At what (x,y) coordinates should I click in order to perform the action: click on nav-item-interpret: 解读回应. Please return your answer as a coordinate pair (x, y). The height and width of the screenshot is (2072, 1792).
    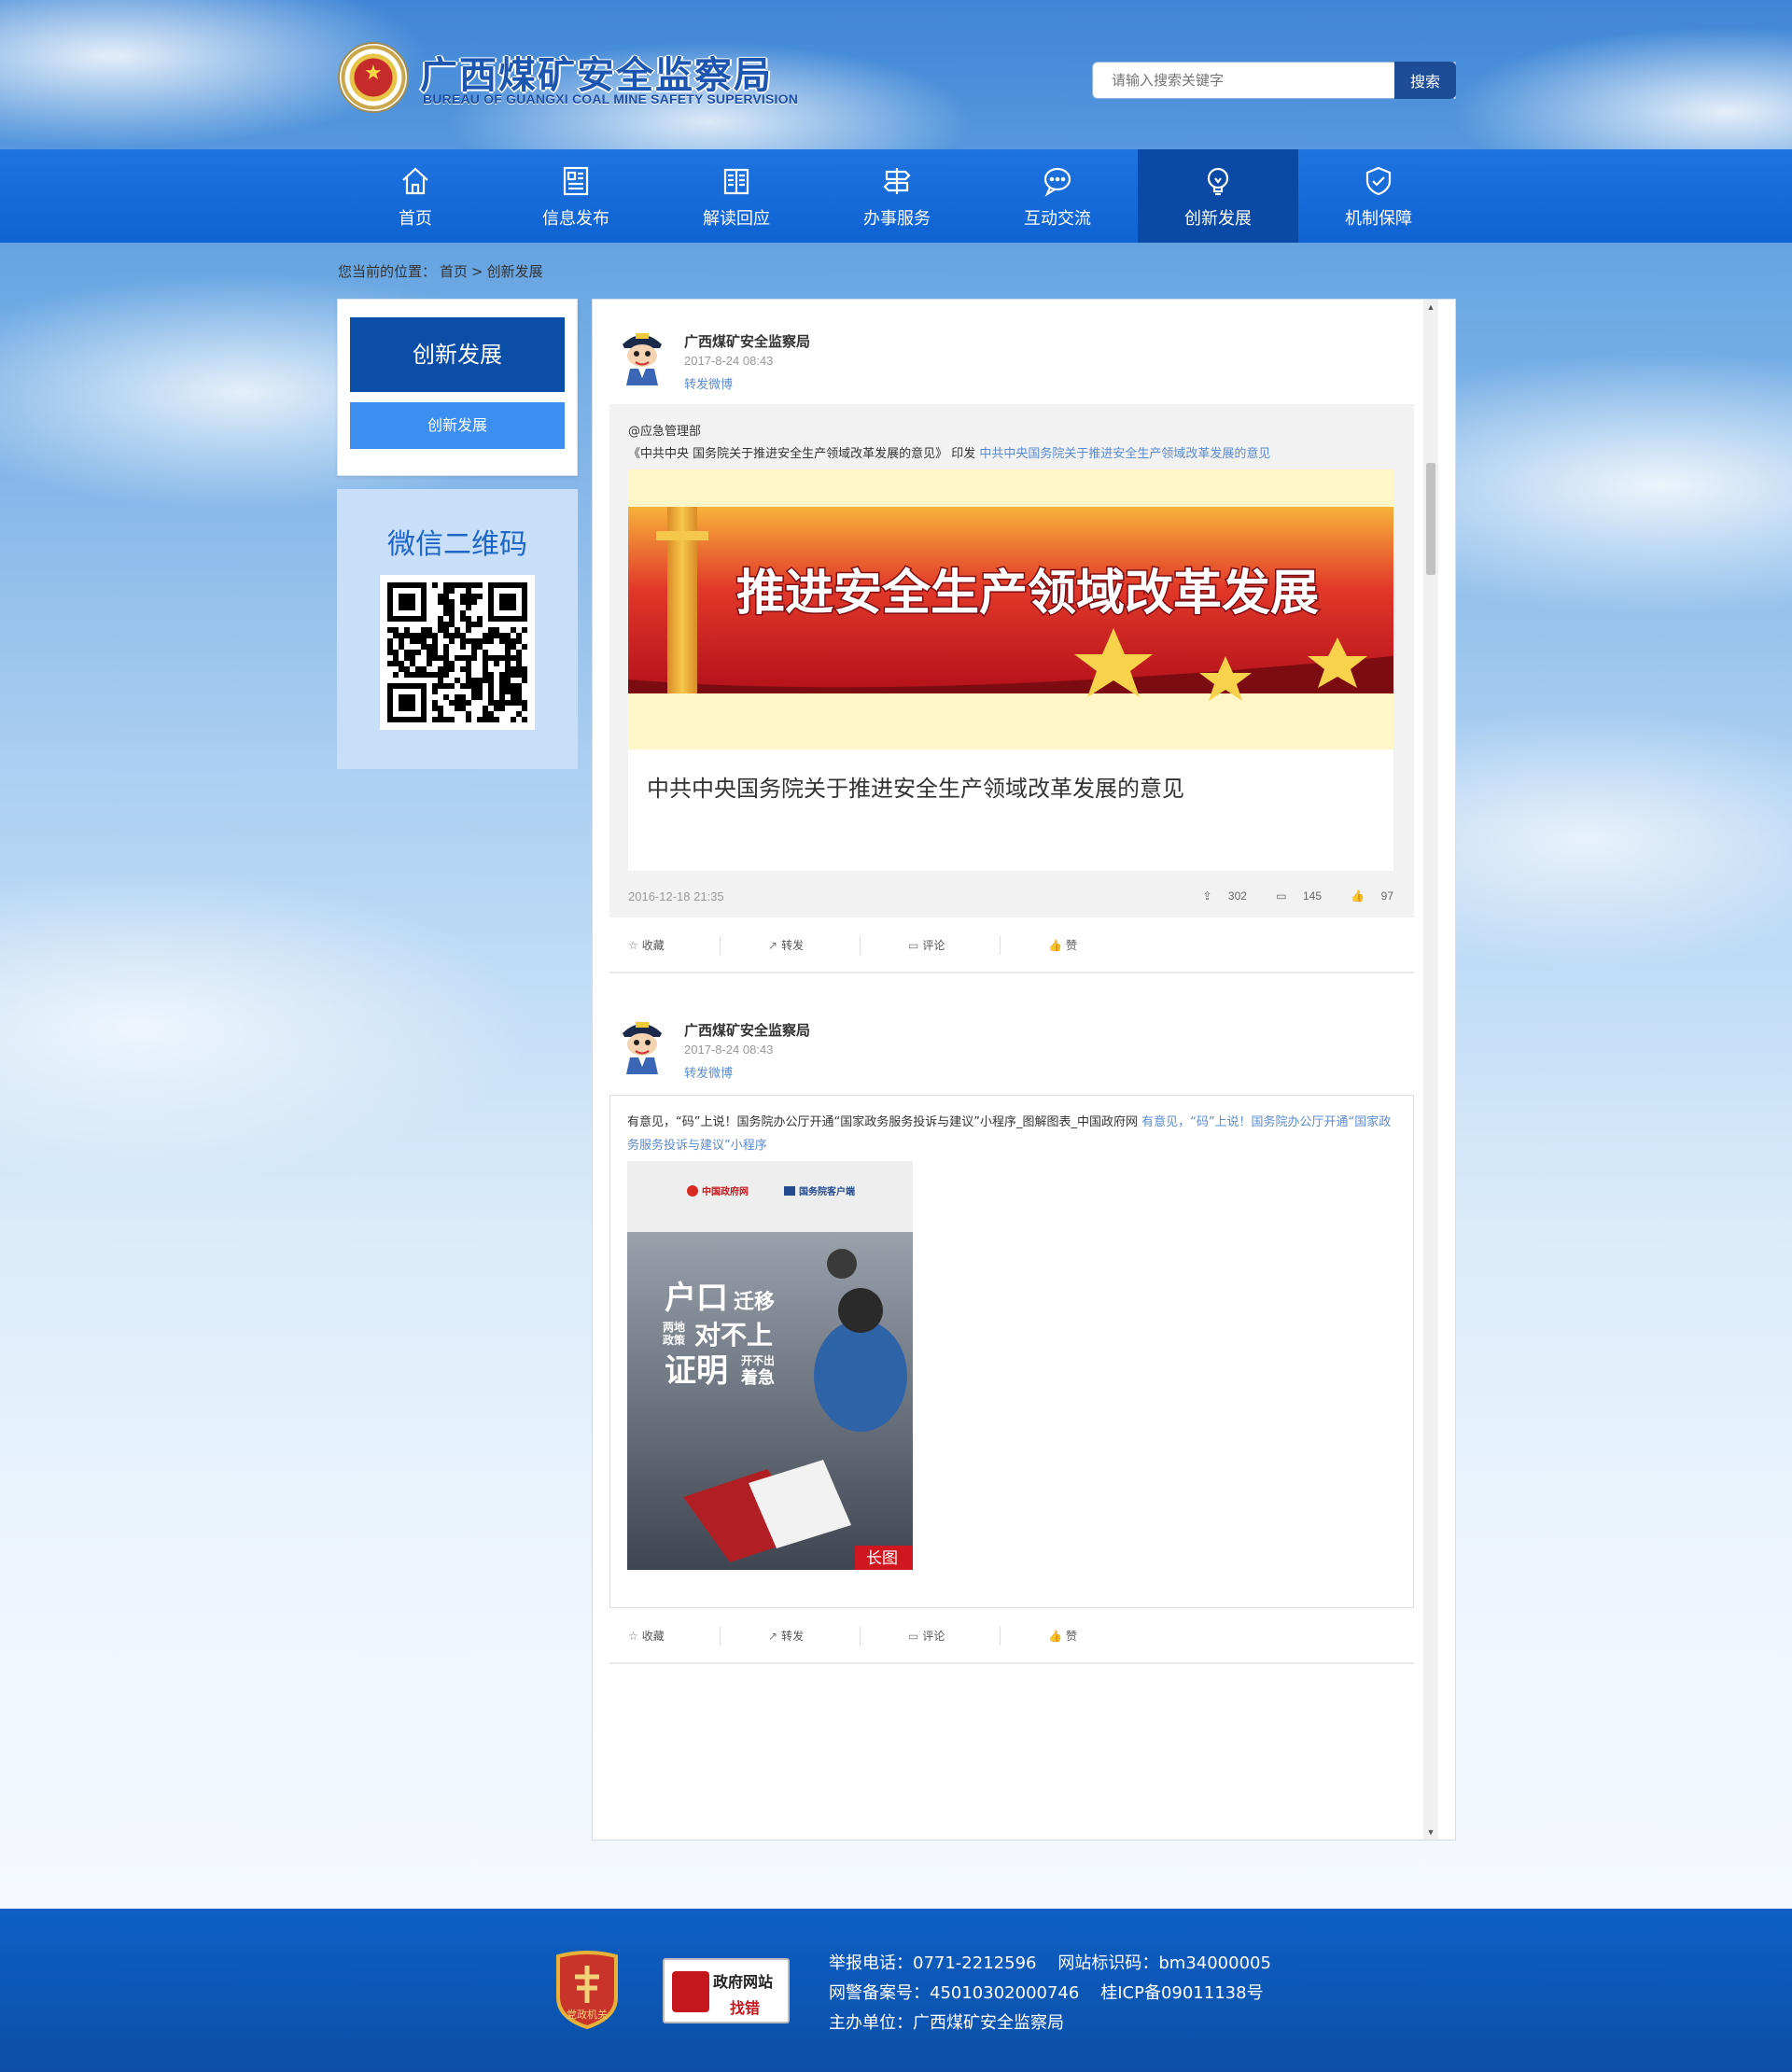
    Looking at the image, I should click on (736, 196).